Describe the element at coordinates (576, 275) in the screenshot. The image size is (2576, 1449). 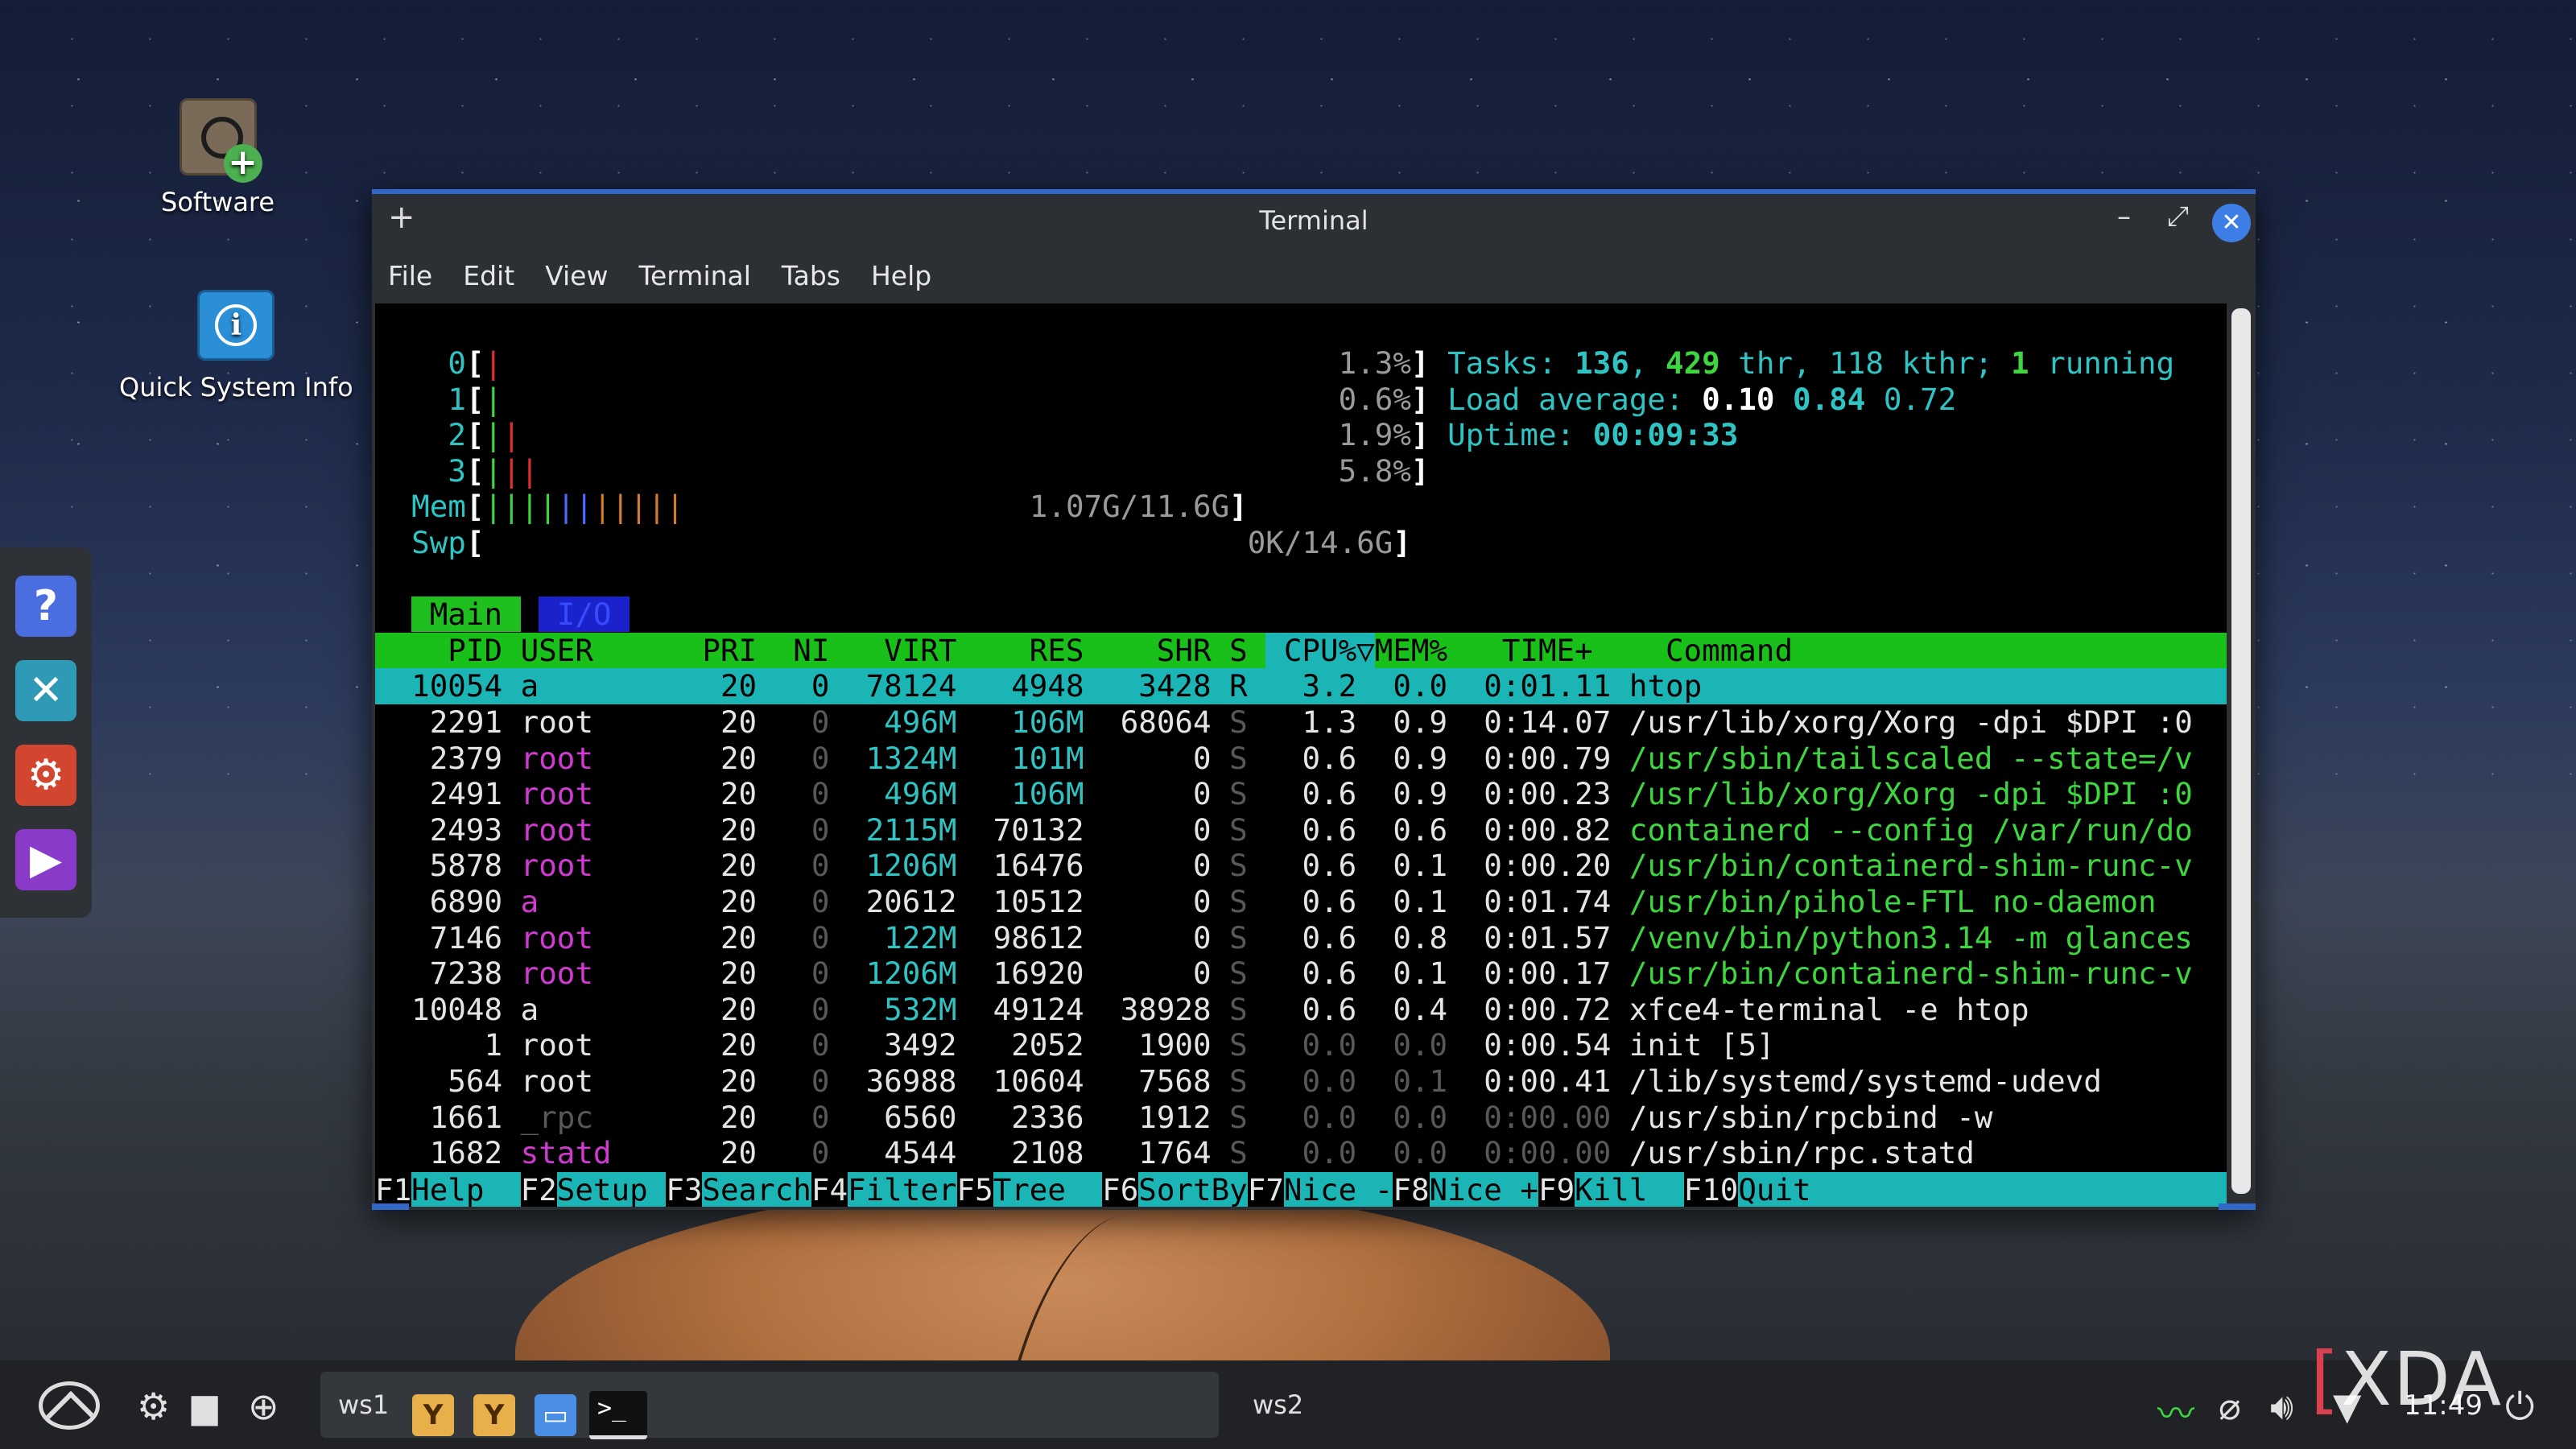
I see `menu-view: View` at that location.